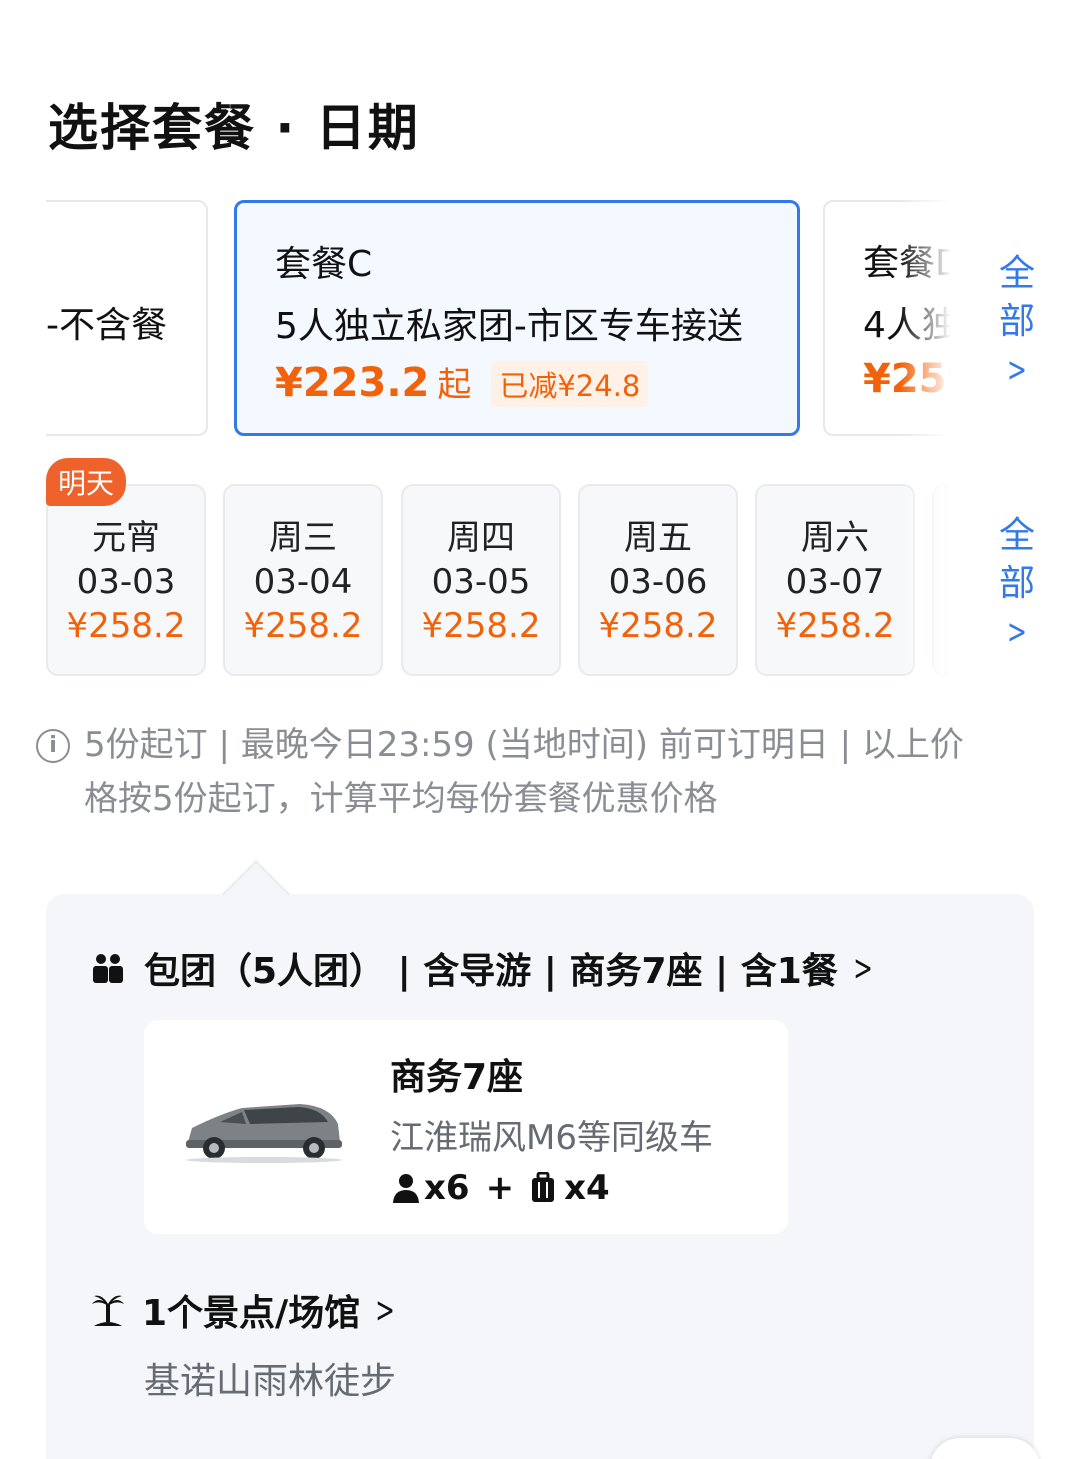 This screenshot has height=1459, width=1080. Describe the element at coordinates (491, 971) in the screenshot. I see `group-info-text: 包团（5人团） | 含导游 | 商务7座 | 含1餐` at that location.